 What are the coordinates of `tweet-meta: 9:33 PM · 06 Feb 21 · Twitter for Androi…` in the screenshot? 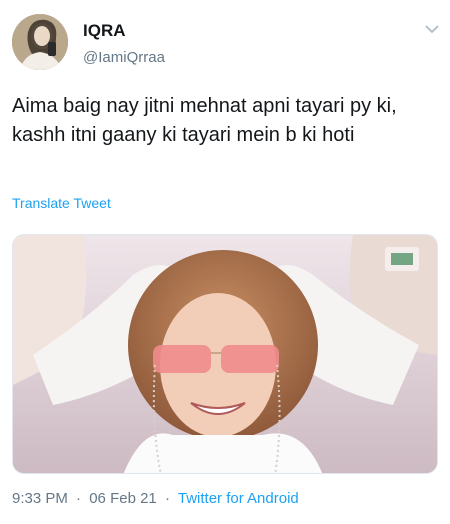 It's located at (155, 498).